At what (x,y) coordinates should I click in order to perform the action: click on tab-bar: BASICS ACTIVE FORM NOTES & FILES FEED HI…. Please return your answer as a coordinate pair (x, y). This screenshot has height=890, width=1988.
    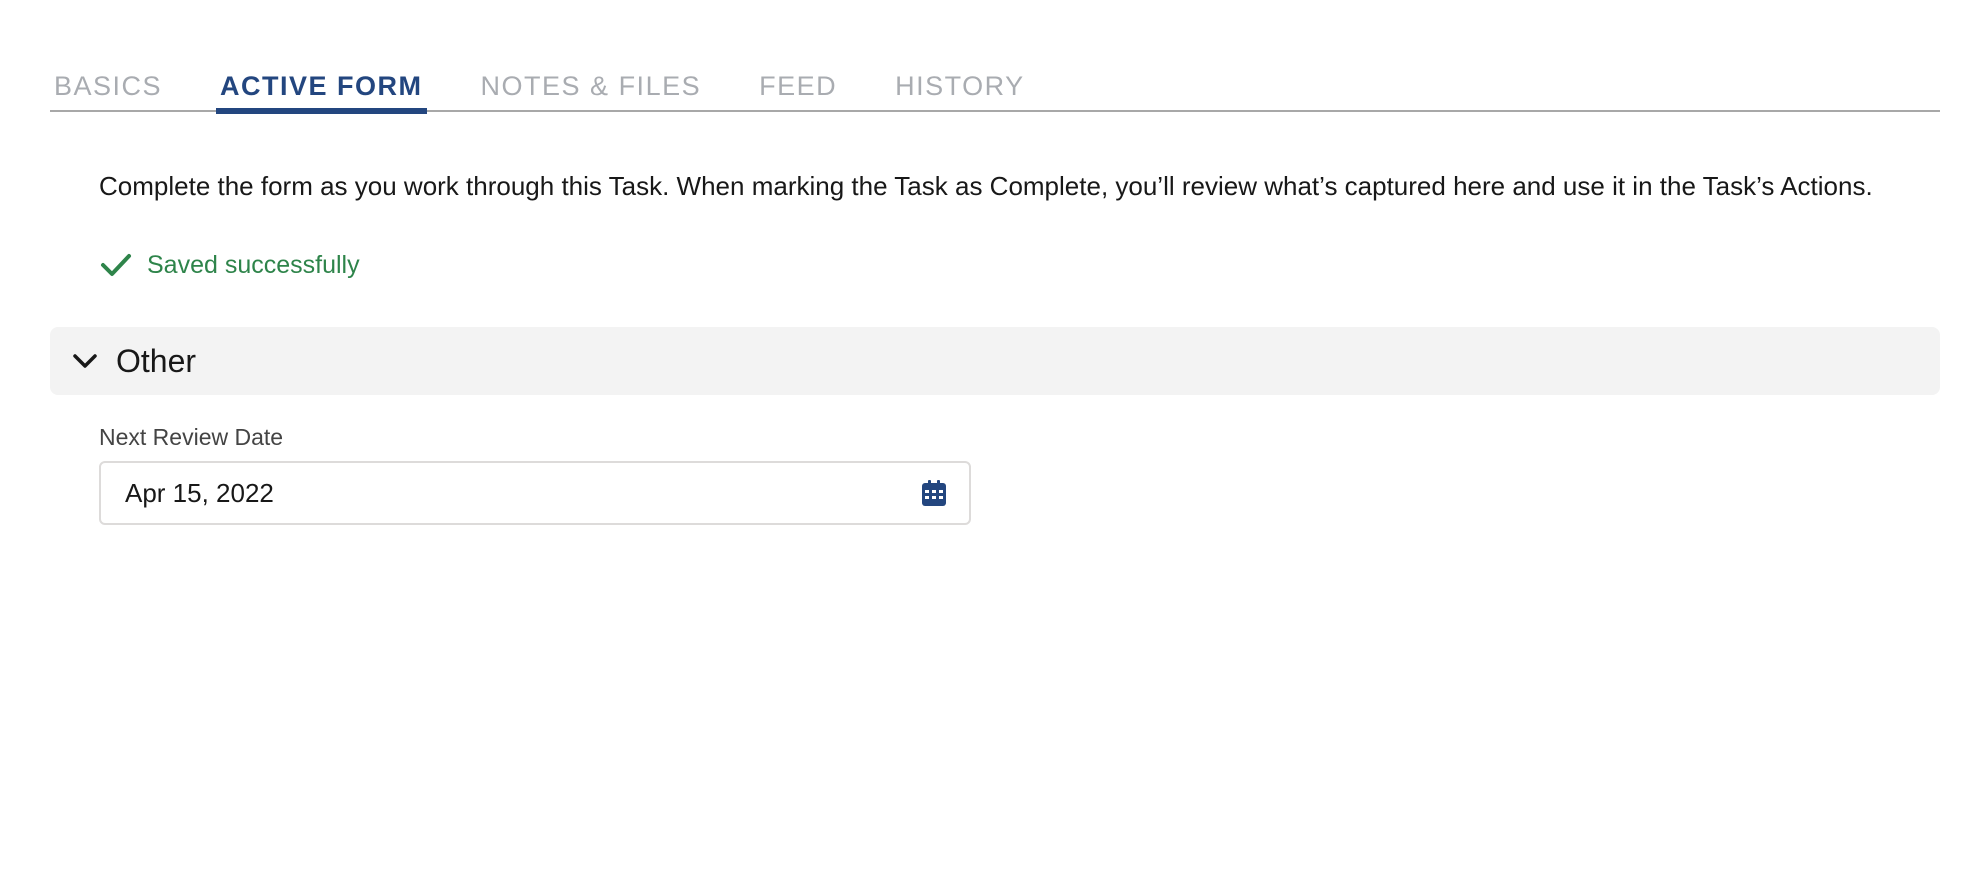
    Looking at the image, I should click on (995, 88).